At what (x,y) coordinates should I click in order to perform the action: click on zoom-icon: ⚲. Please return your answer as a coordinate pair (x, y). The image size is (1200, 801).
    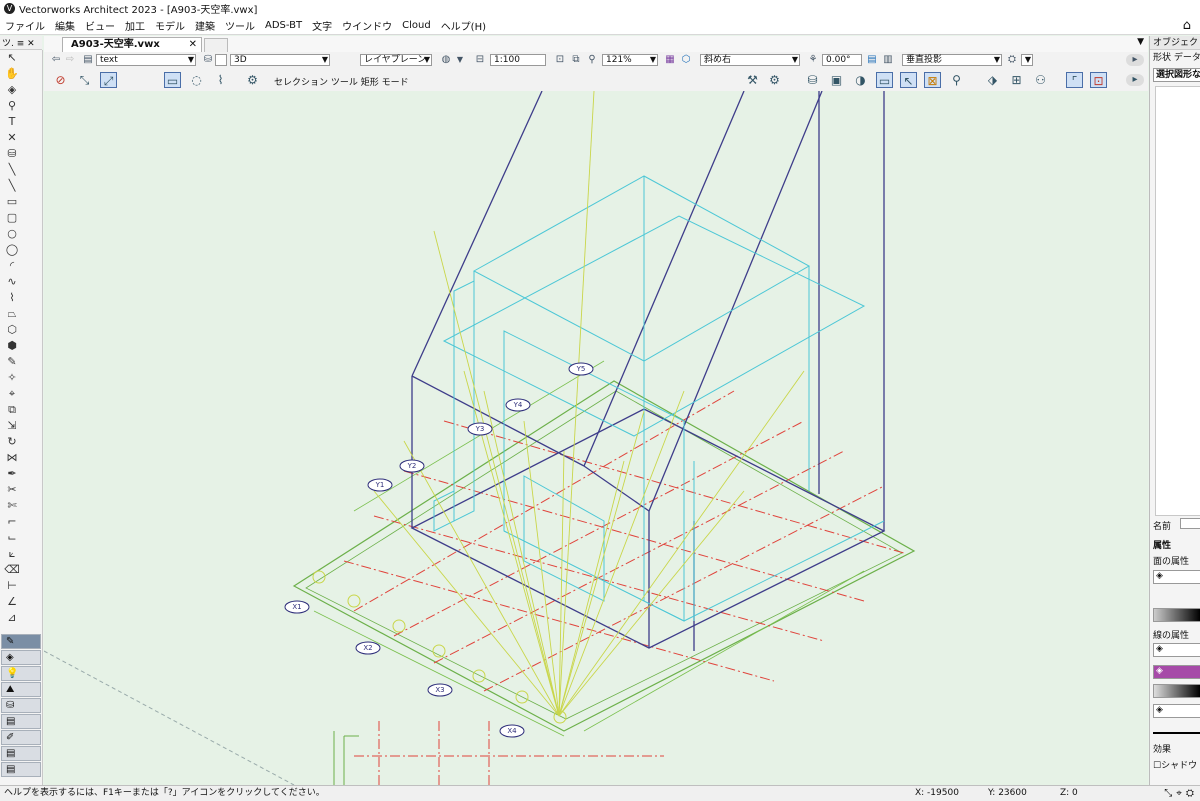
    Looking at the image, I should click on (592, 60).